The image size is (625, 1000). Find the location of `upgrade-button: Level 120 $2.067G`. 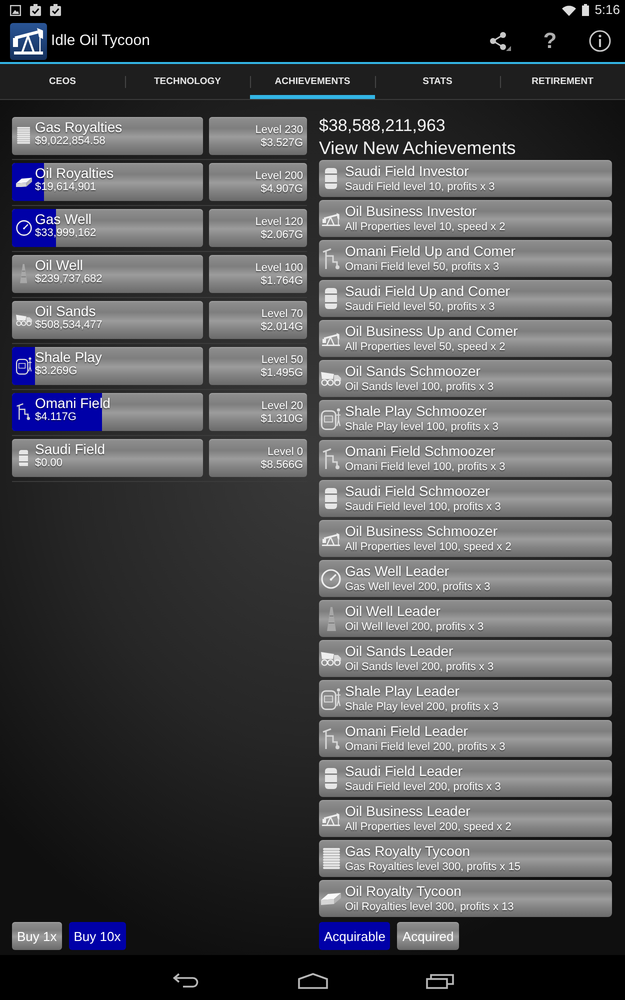

upgrade-button: Level 120 $2.067G is located at coordinates (258, 228).